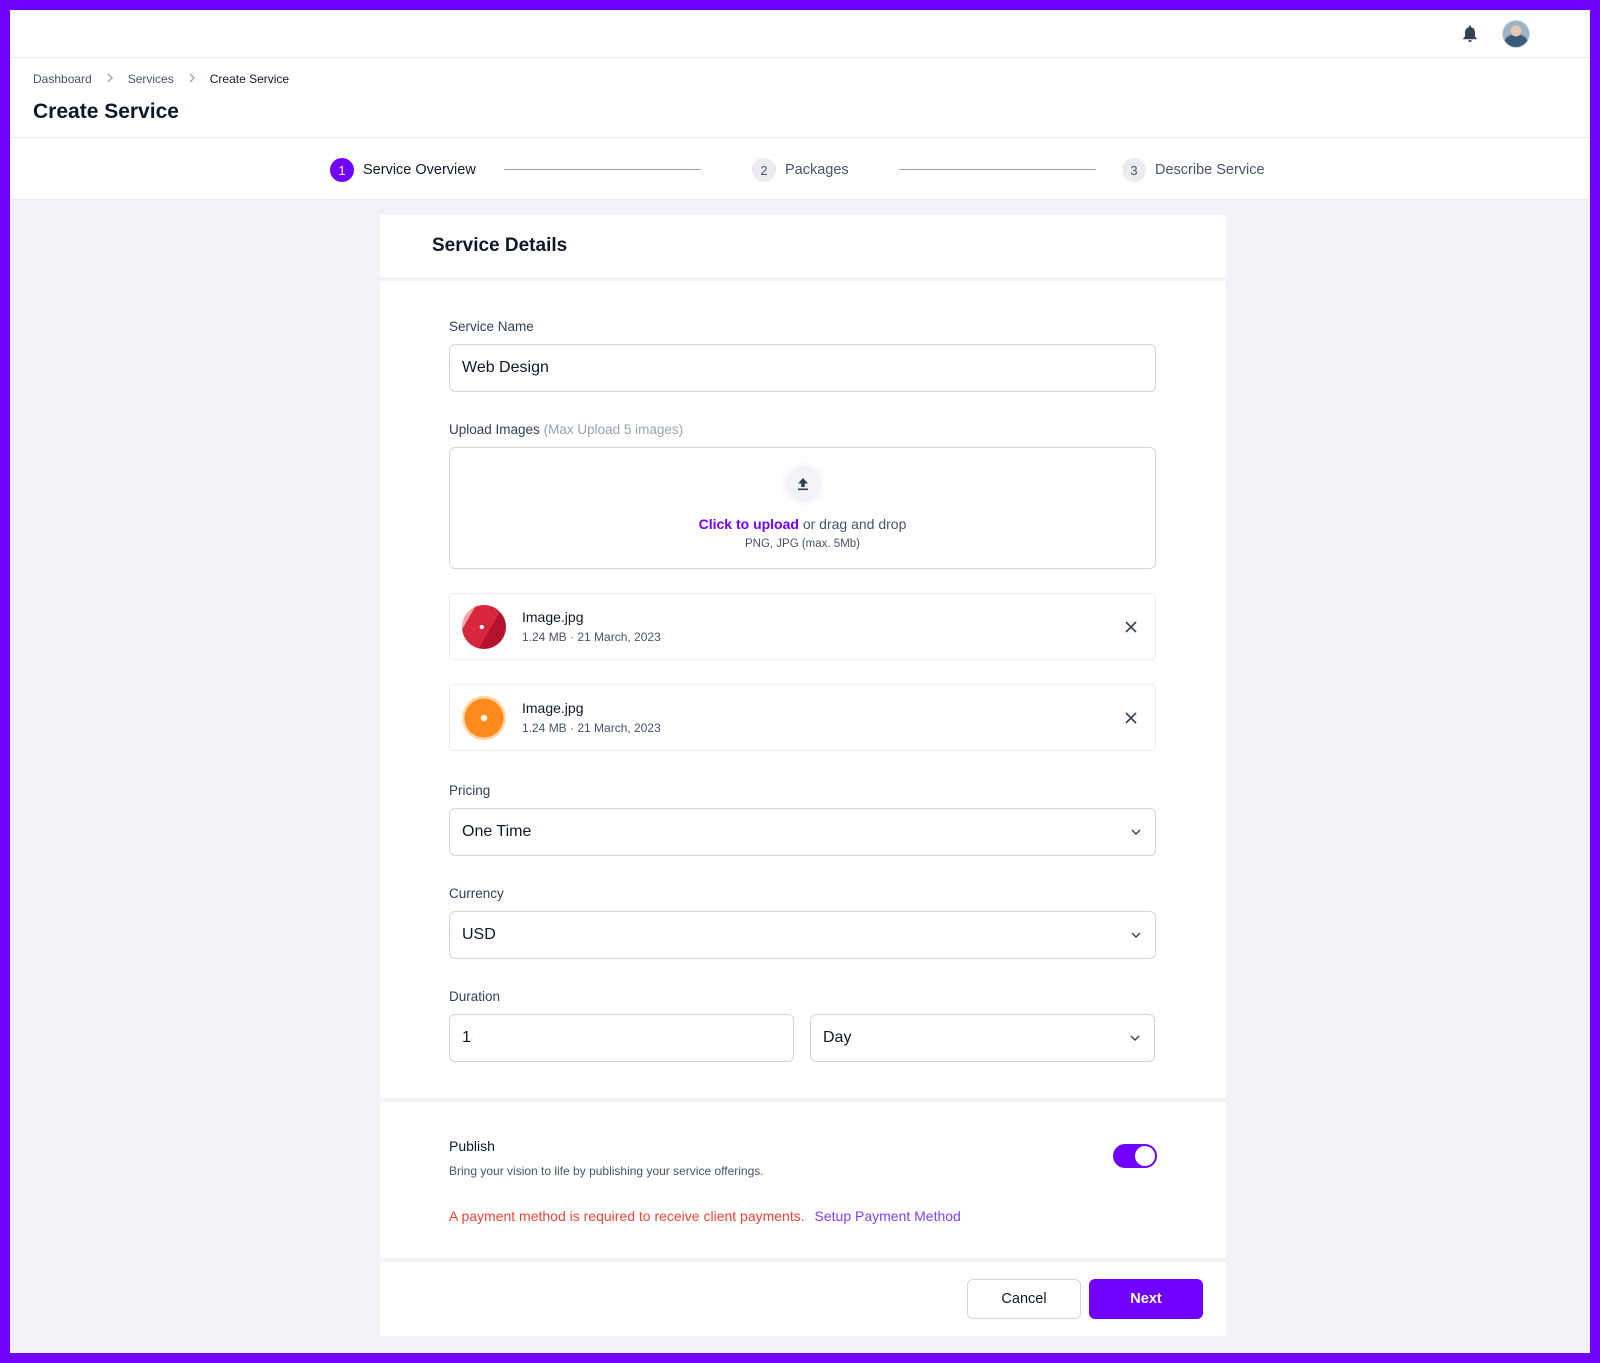 Image resolution: width=1600 pixels, height=1363 pixels. What do you see at coordinates (803, 429) in the screenshot?
I see `upload-label: Upload Images (Max Upload 5 images)` at bounding box center [803, 429].